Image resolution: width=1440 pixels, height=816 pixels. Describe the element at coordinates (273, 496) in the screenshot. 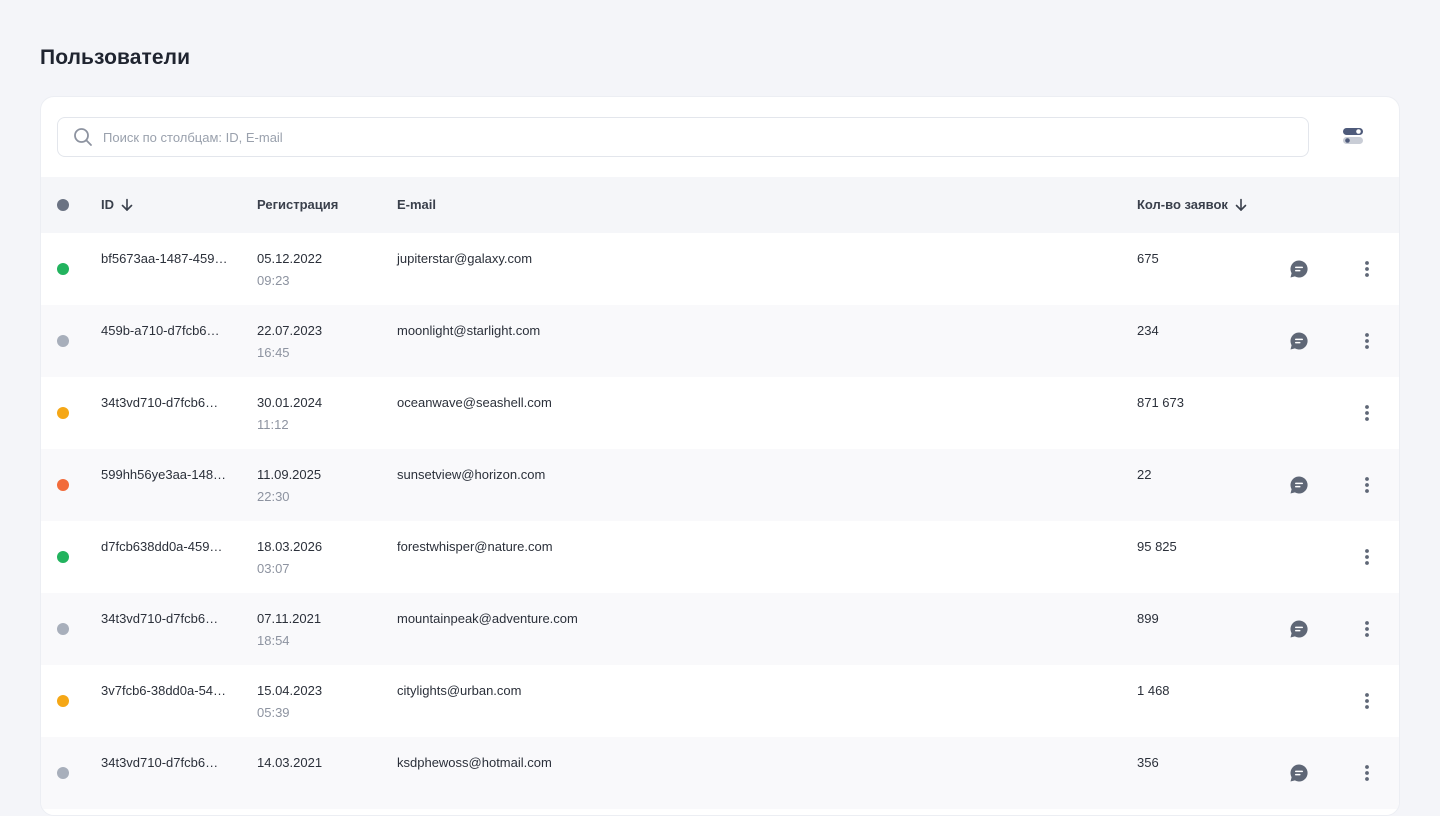

I see `registration-time: 22:30` at that location.